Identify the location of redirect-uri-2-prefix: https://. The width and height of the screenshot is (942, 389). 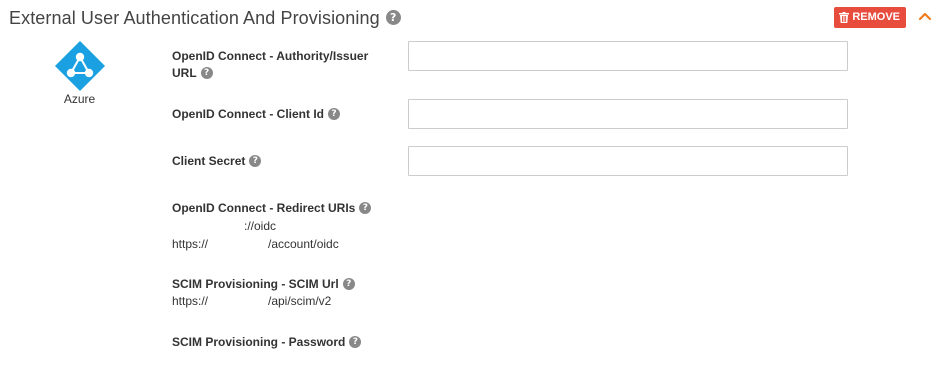
(190, 244).